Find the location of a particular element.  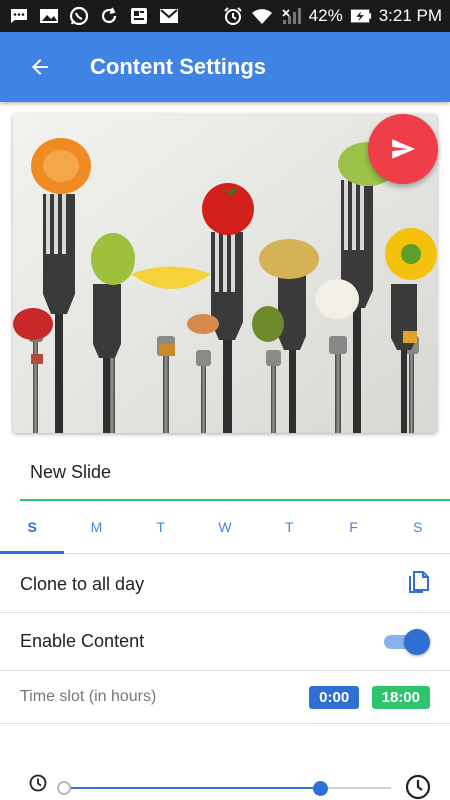

chat-icon is located at coordinates (19, 16).